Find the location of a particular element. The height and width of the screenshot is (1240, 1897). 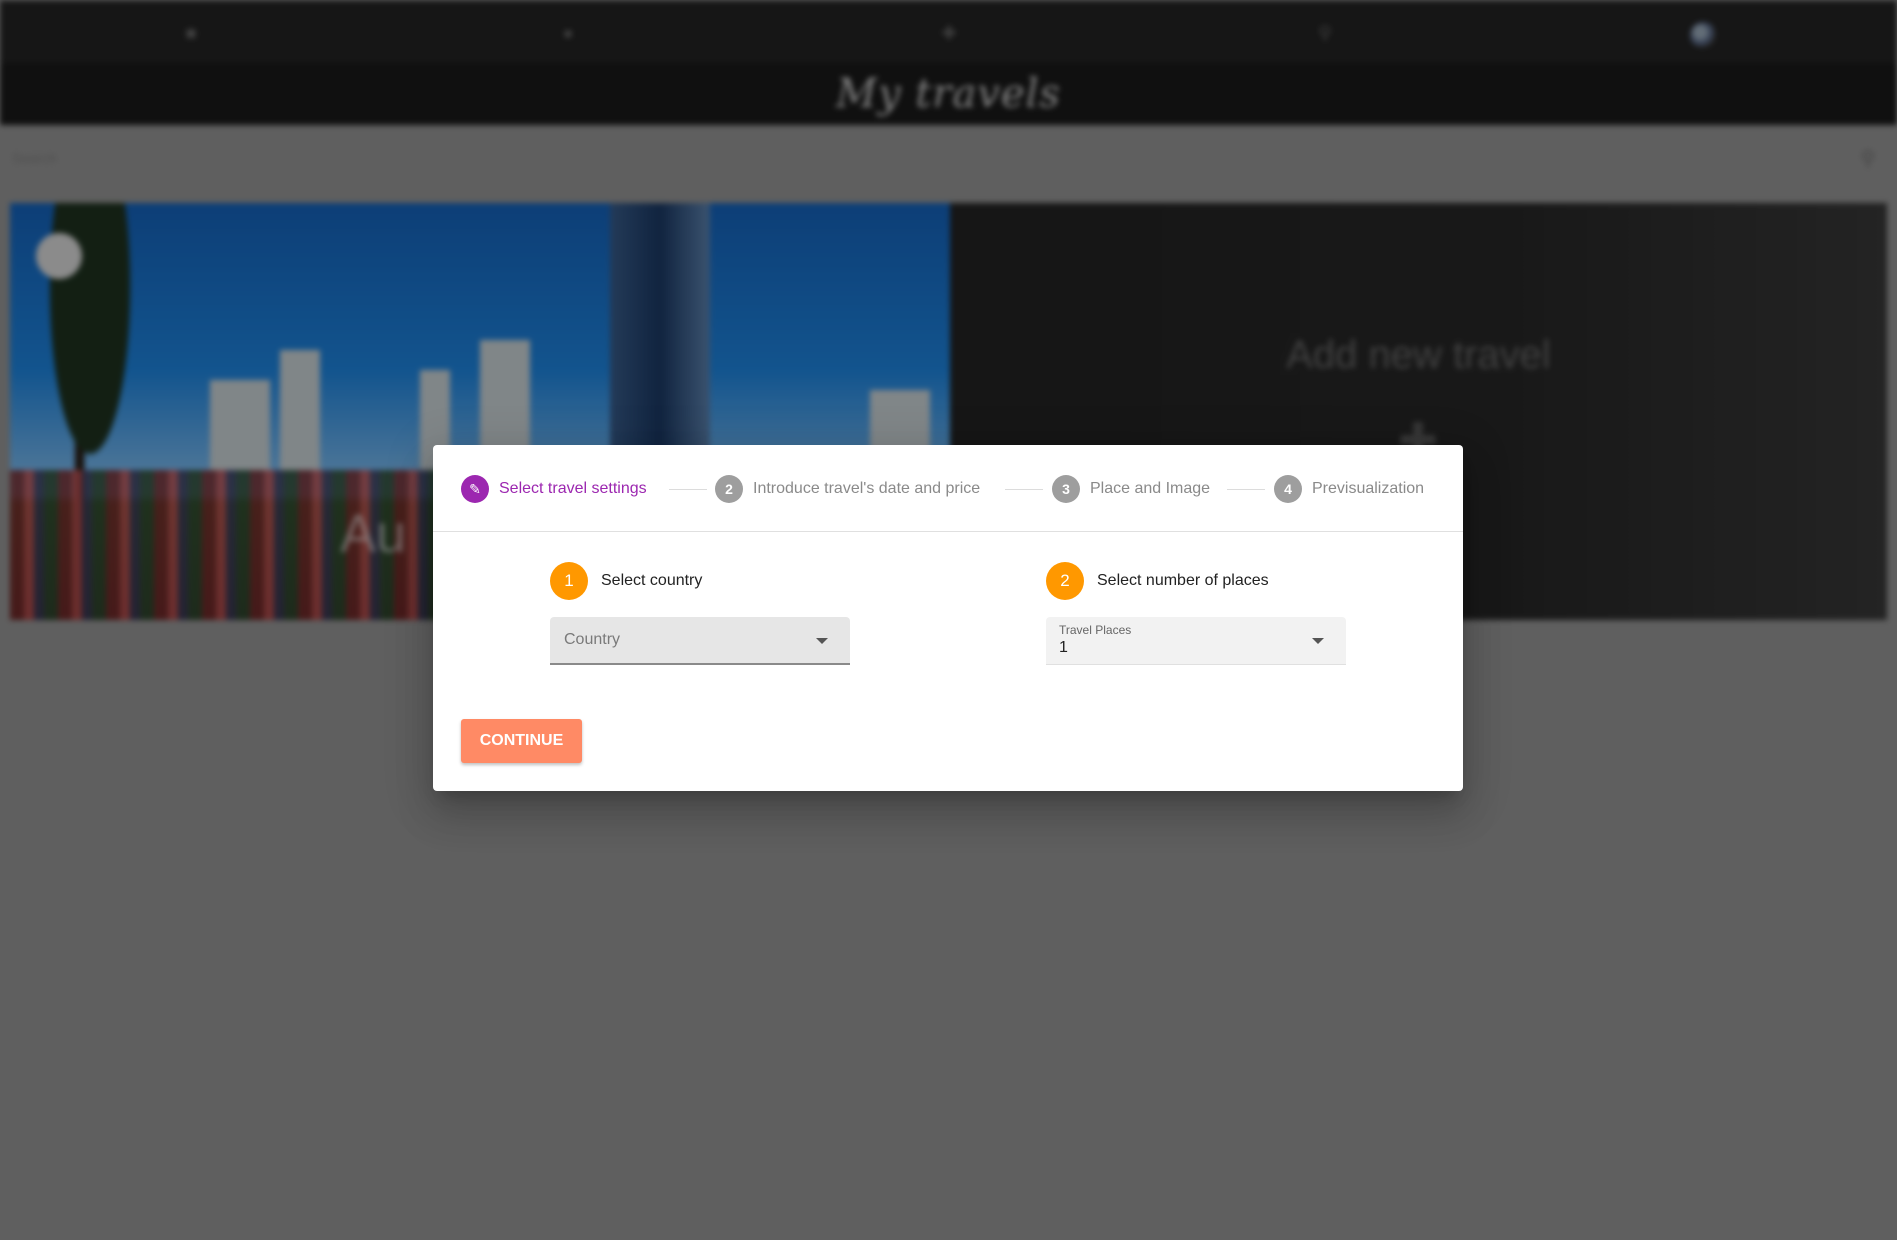

edit-icon: ✎ is located at coordinates (475, 489).